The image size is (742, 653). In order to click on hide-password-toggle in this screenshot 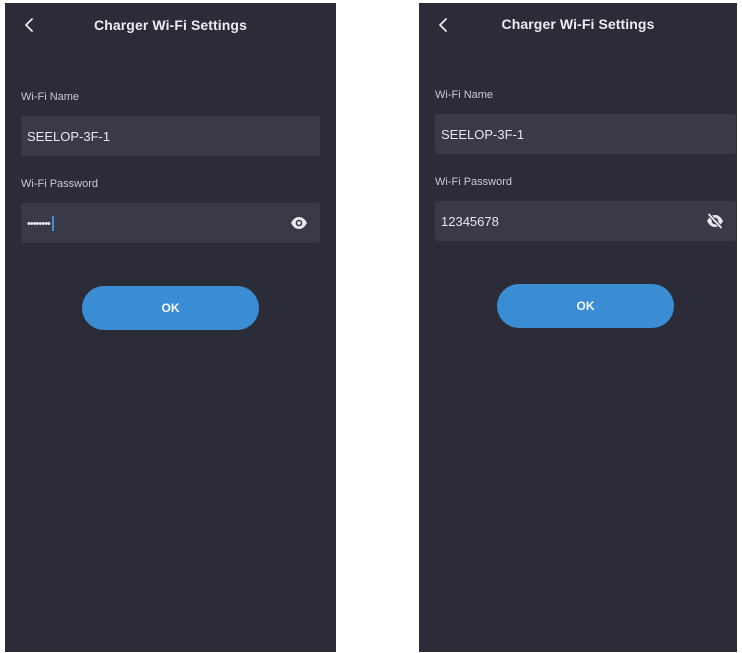, I will do `click(715, 221)`.